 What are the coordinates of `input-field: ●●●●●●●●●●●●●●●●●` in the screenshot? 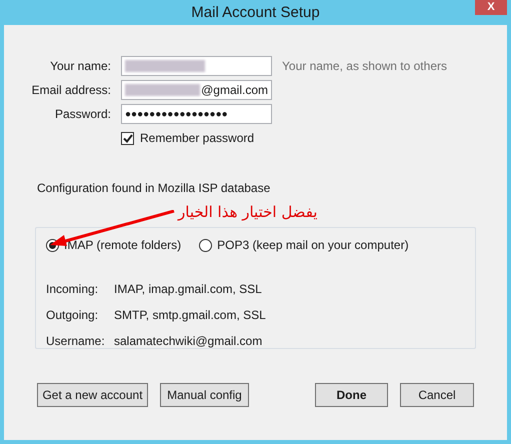 It's located at (196, 114).